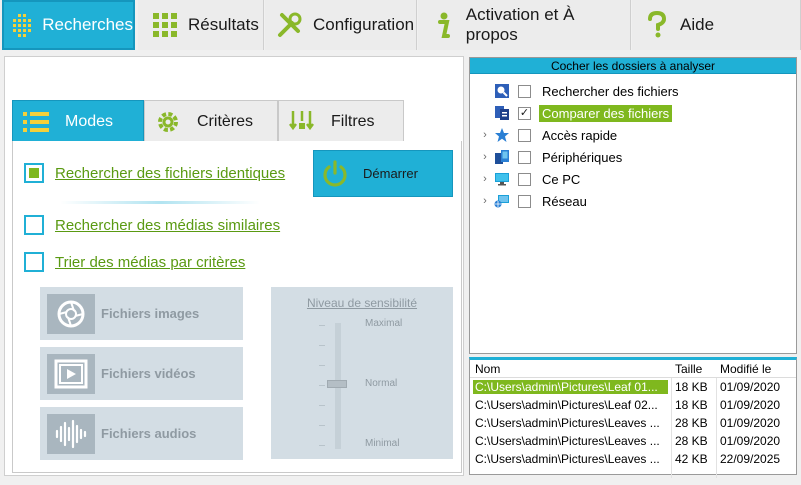 The height and width of the screenshot is (485, 801). I want to click on monitor-icon, so click(502, 179).